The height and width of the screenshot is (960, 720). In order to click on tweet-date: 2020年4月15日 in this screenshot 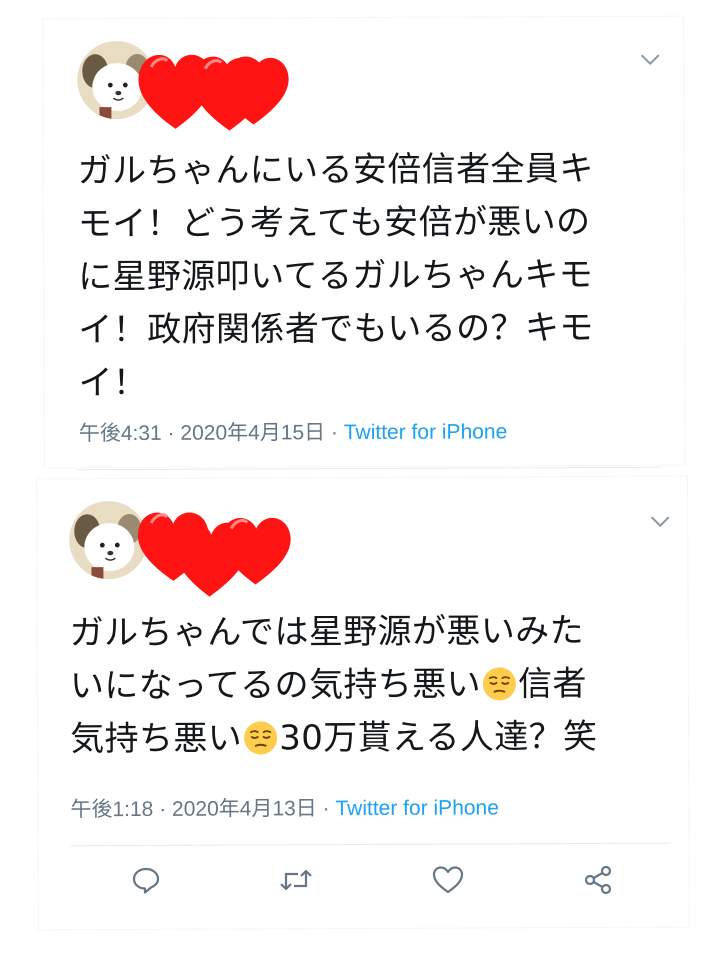, I will do `click(252, 433)`.